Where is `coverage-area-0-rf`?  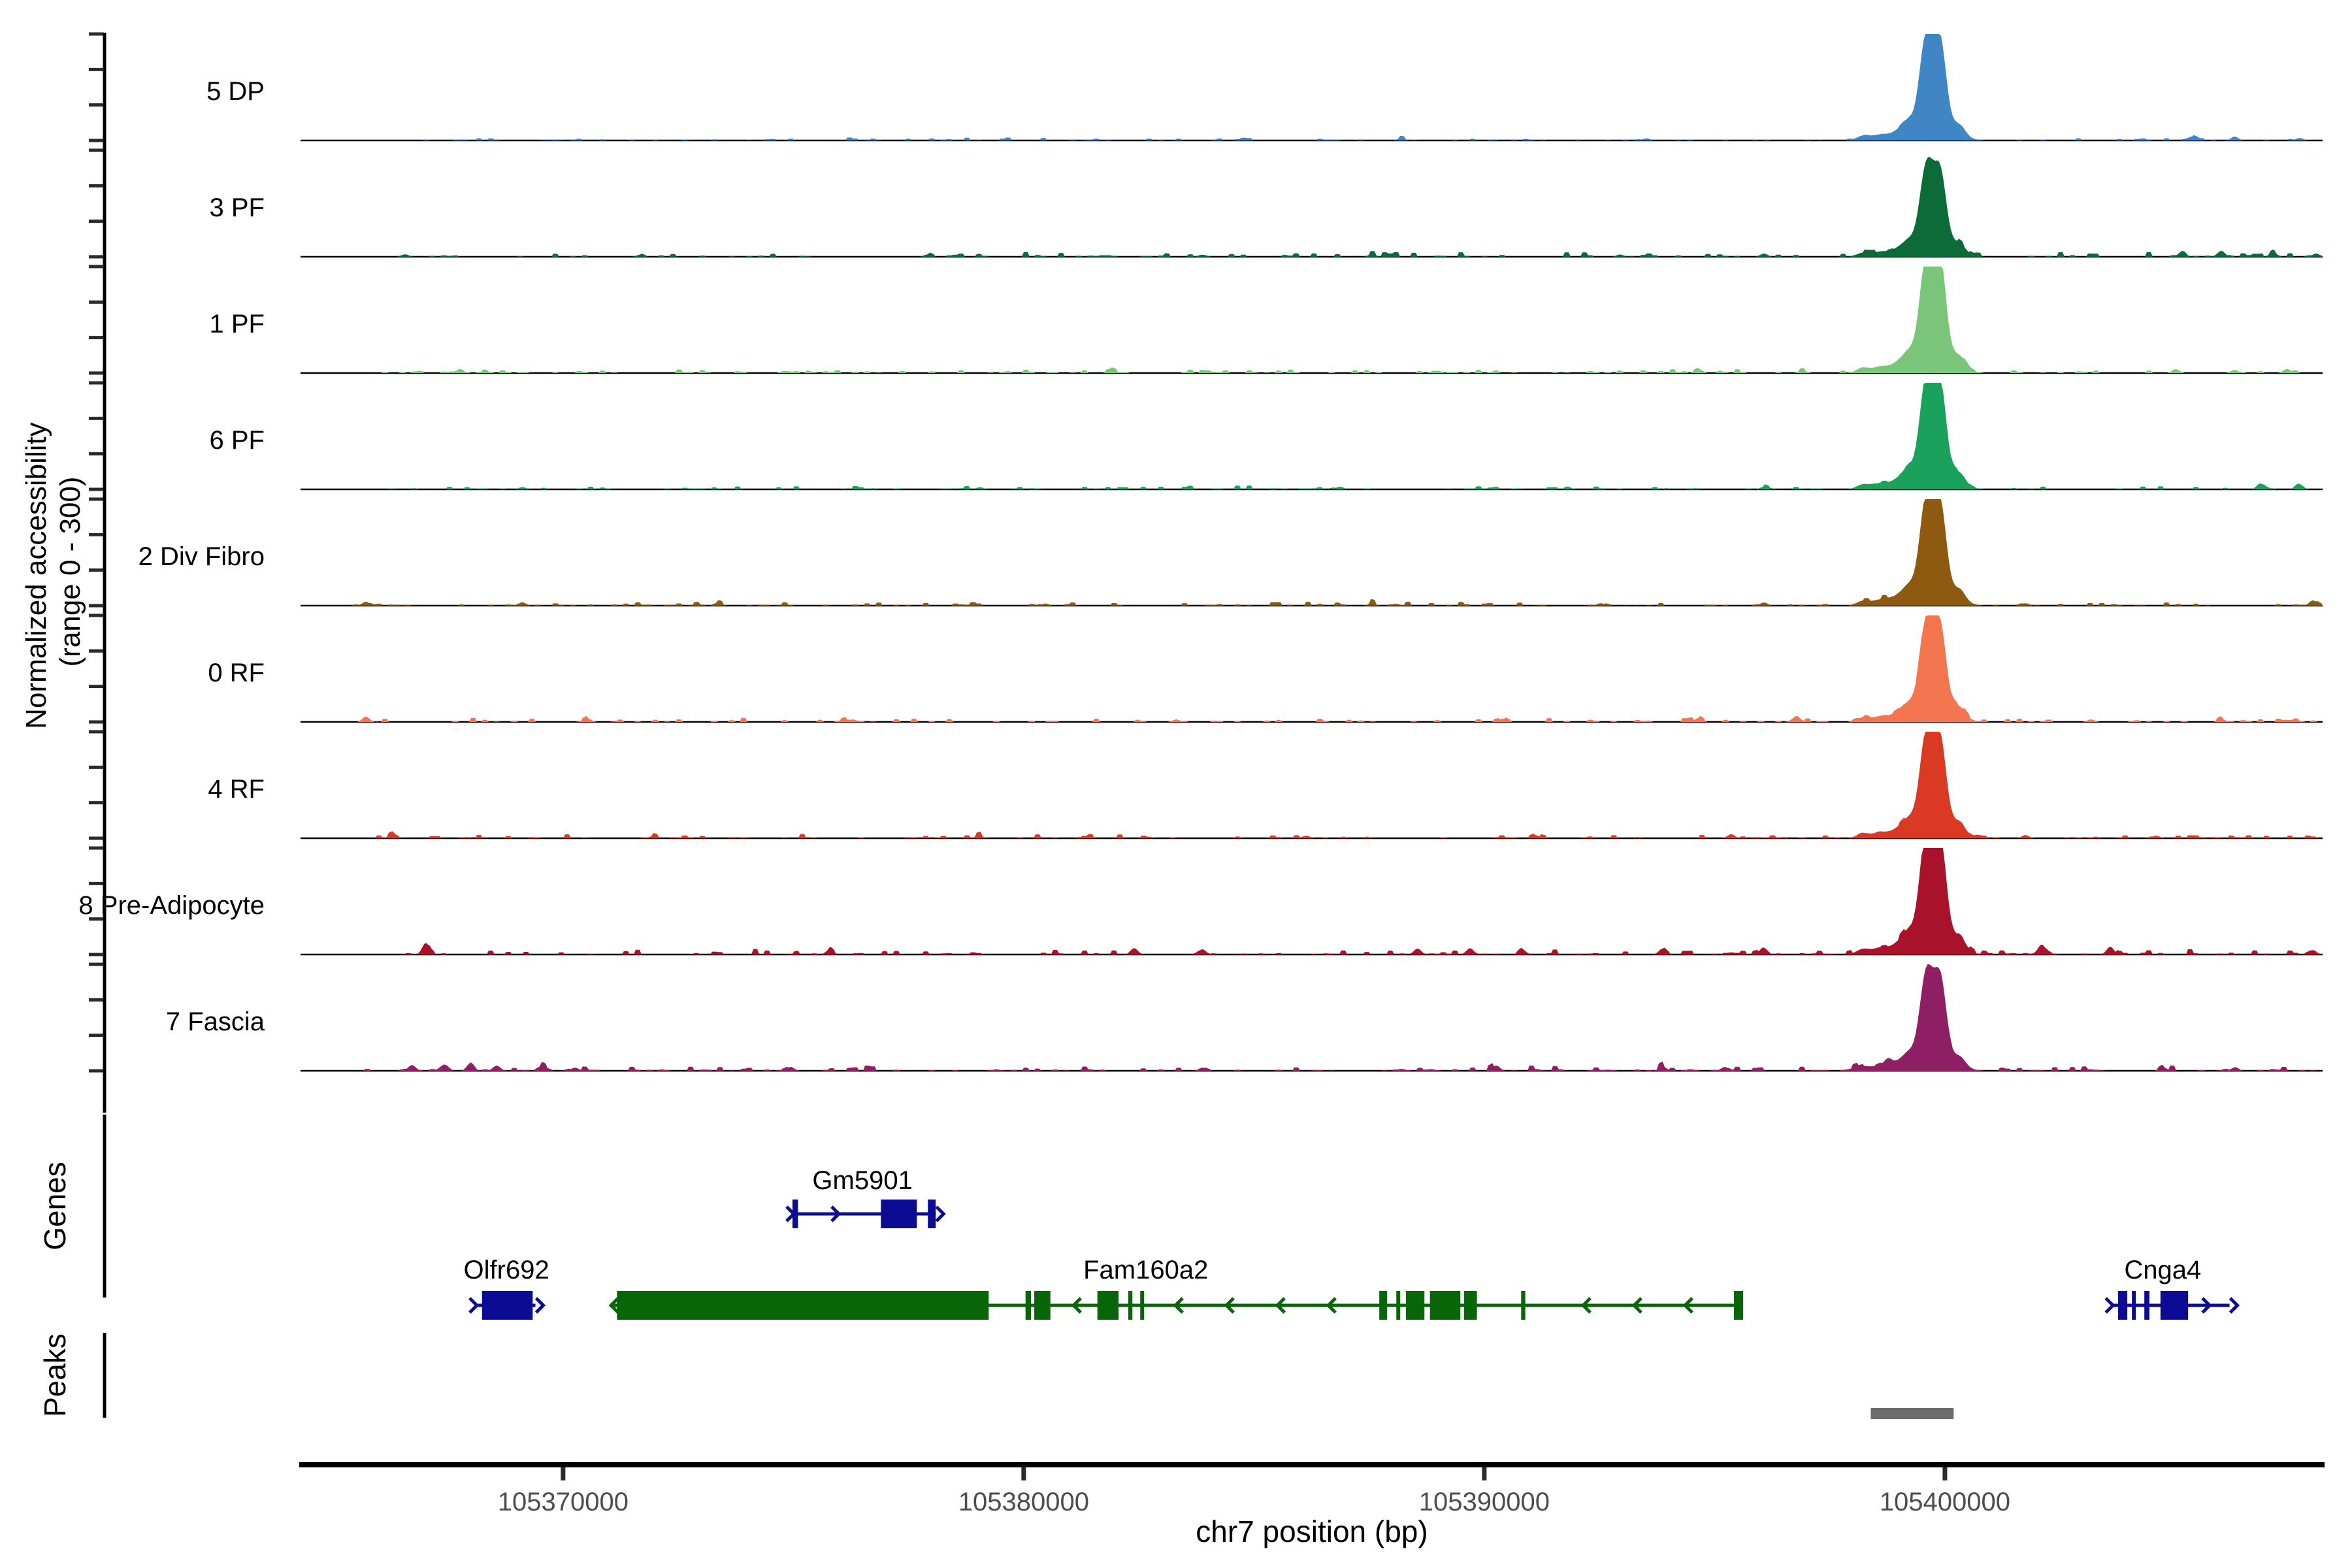 coverage-area-0-rf is located at coordinates (1312, 668).